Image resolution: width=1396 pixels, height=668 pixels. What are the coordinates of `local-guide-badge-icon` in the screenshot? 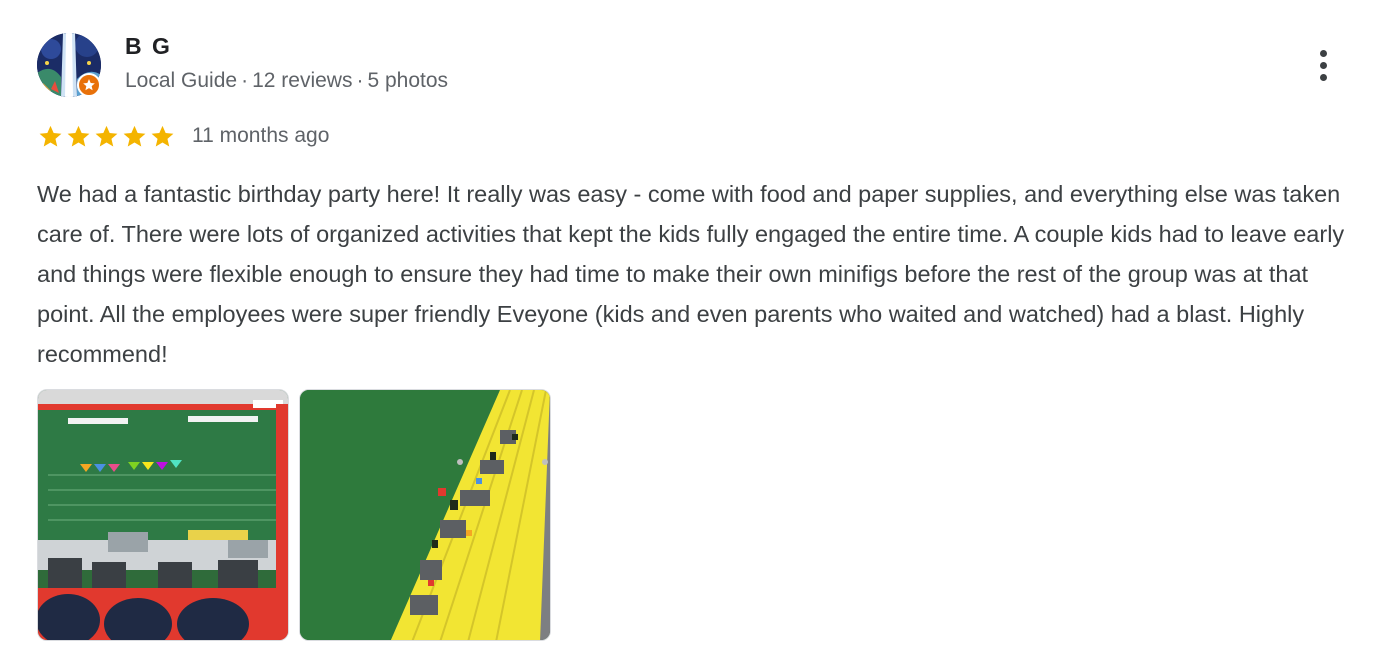 It's located at (89, 85).